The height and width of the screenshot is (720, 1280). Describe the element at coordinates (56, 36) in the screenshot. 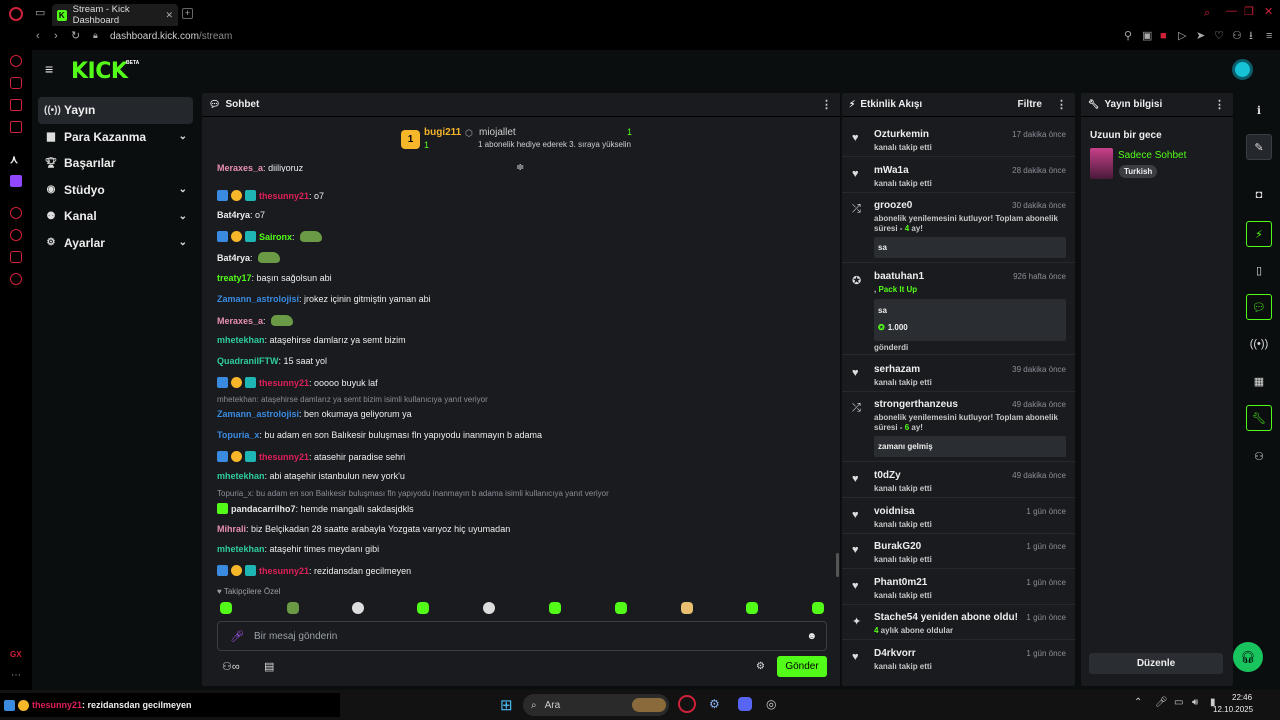

I see `forward-icon: ›` at that location.